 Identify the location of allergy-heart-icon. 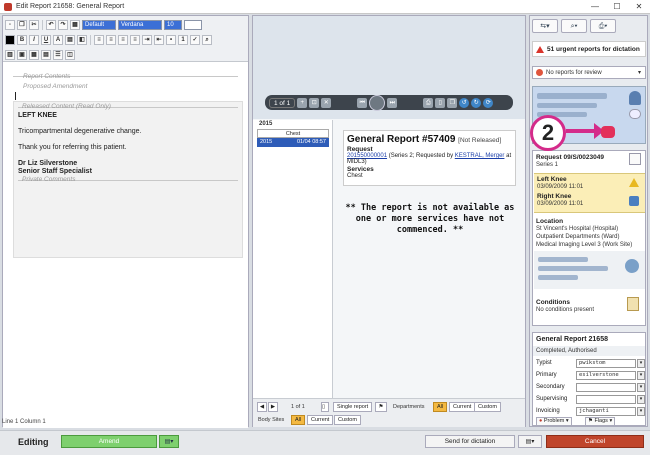
(608, 132).